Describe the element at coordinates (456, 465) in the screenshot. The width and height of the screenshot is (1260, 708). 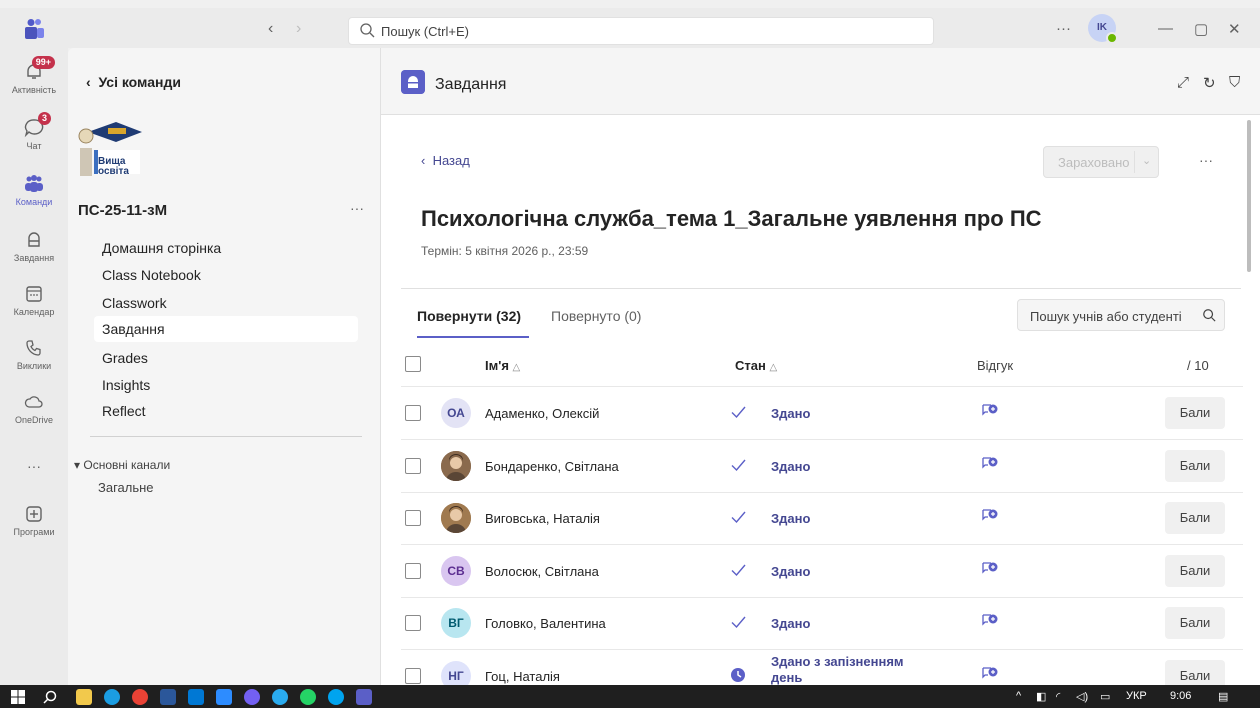
I see `student-avatar` at that location.